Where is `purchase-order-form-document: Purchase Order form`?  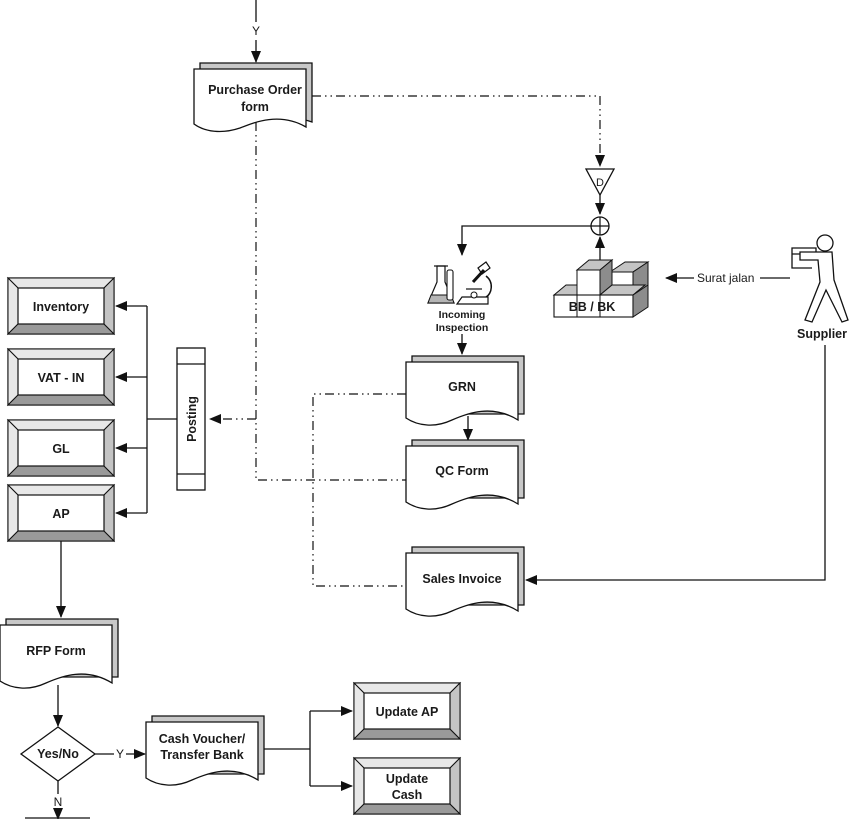
purchase-order-form-document: Purchase Order form is located at coordinates (253, 97).